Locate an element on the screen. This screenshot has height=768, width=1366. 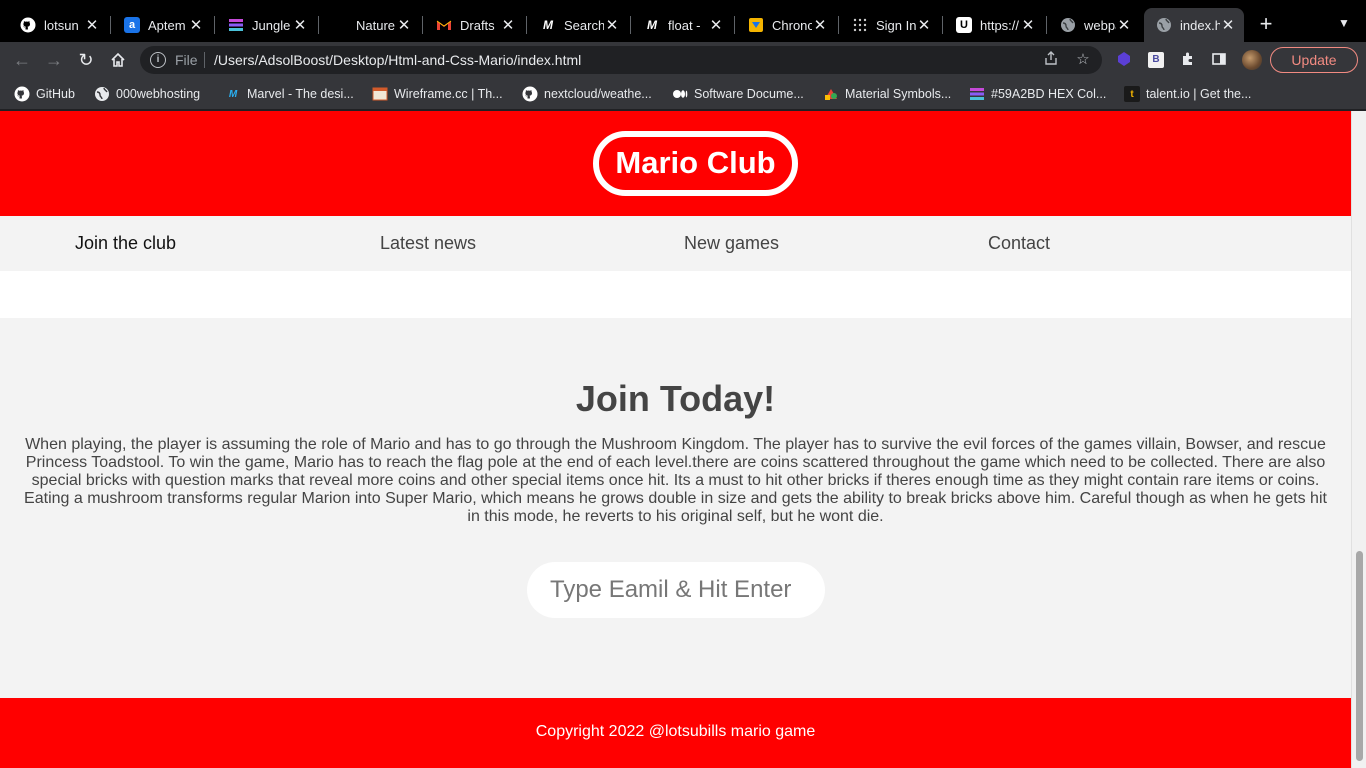
extensions-puzzle-icon is located at coordinates (1188, 60).